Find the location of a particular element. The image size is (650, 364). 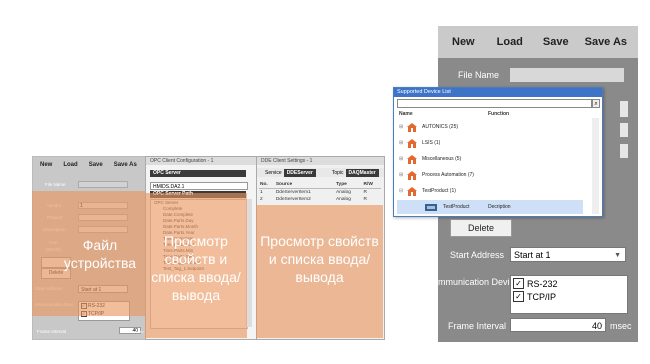

device-group-label: Process Automation (7) is located at coordinates (448, 175).